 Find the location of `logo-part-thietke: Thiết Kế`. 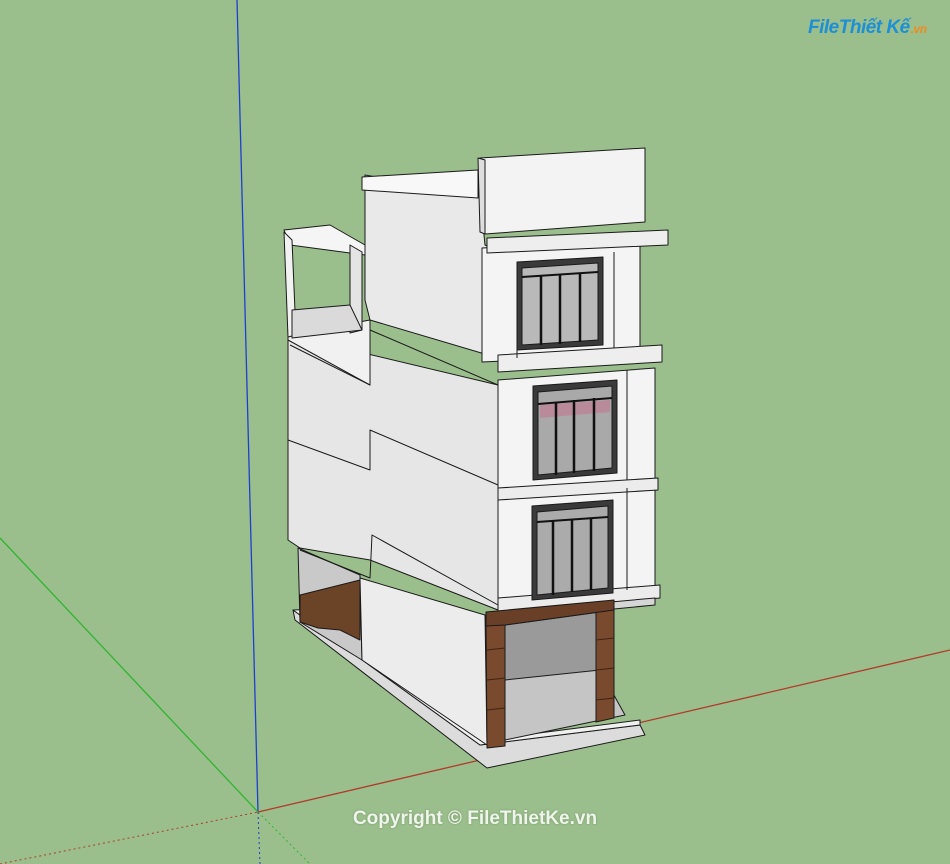

logo-part-thietke: Thiết Kế is located at coordinates (874, 27).